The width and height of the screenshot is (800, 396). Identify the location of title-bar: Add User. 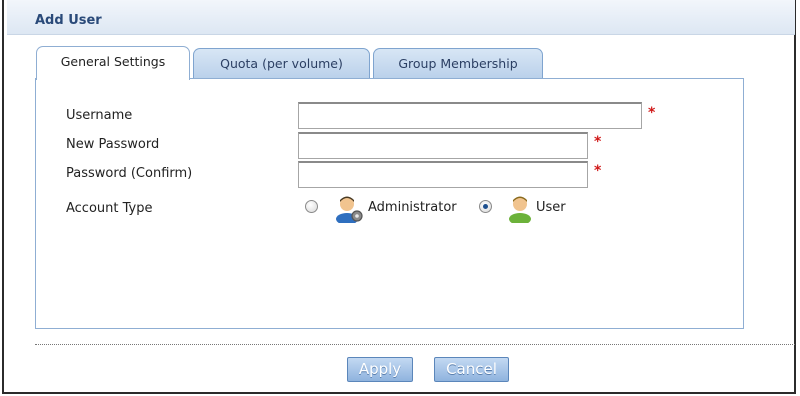
(401, 17).